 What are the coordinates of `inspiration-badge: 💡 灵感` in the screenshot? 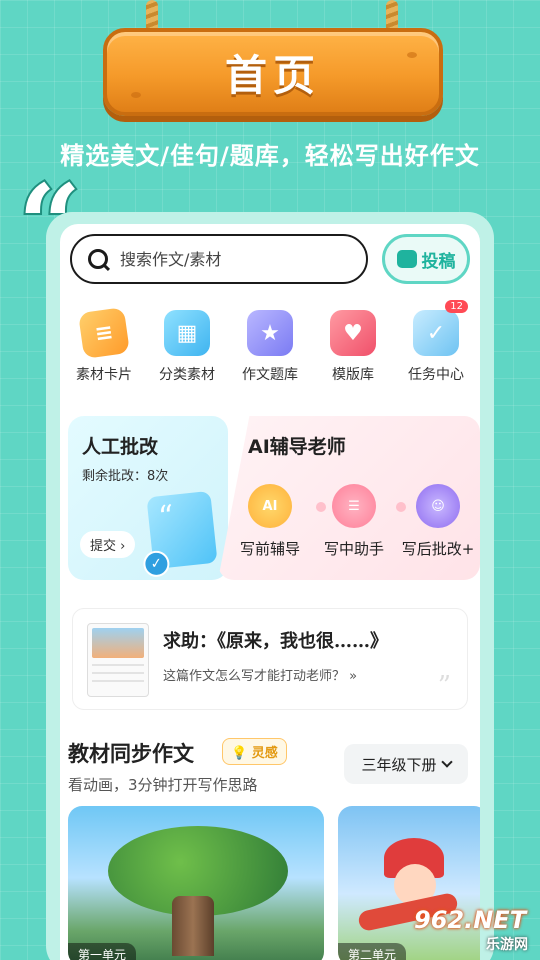 It's located at (254, 751).